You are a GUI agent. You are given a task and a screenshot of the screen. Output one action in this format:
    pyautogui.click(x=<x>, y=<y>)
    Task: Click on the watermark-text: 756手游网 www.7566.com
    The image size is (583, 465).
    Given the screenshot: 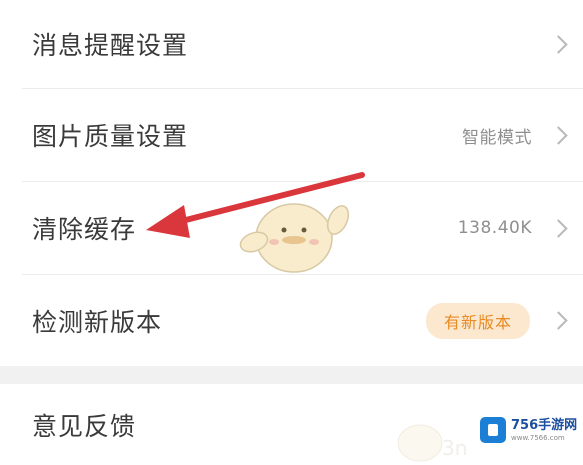 What is the action you would take?
    pyautogui.click(x=544, y=430)
    